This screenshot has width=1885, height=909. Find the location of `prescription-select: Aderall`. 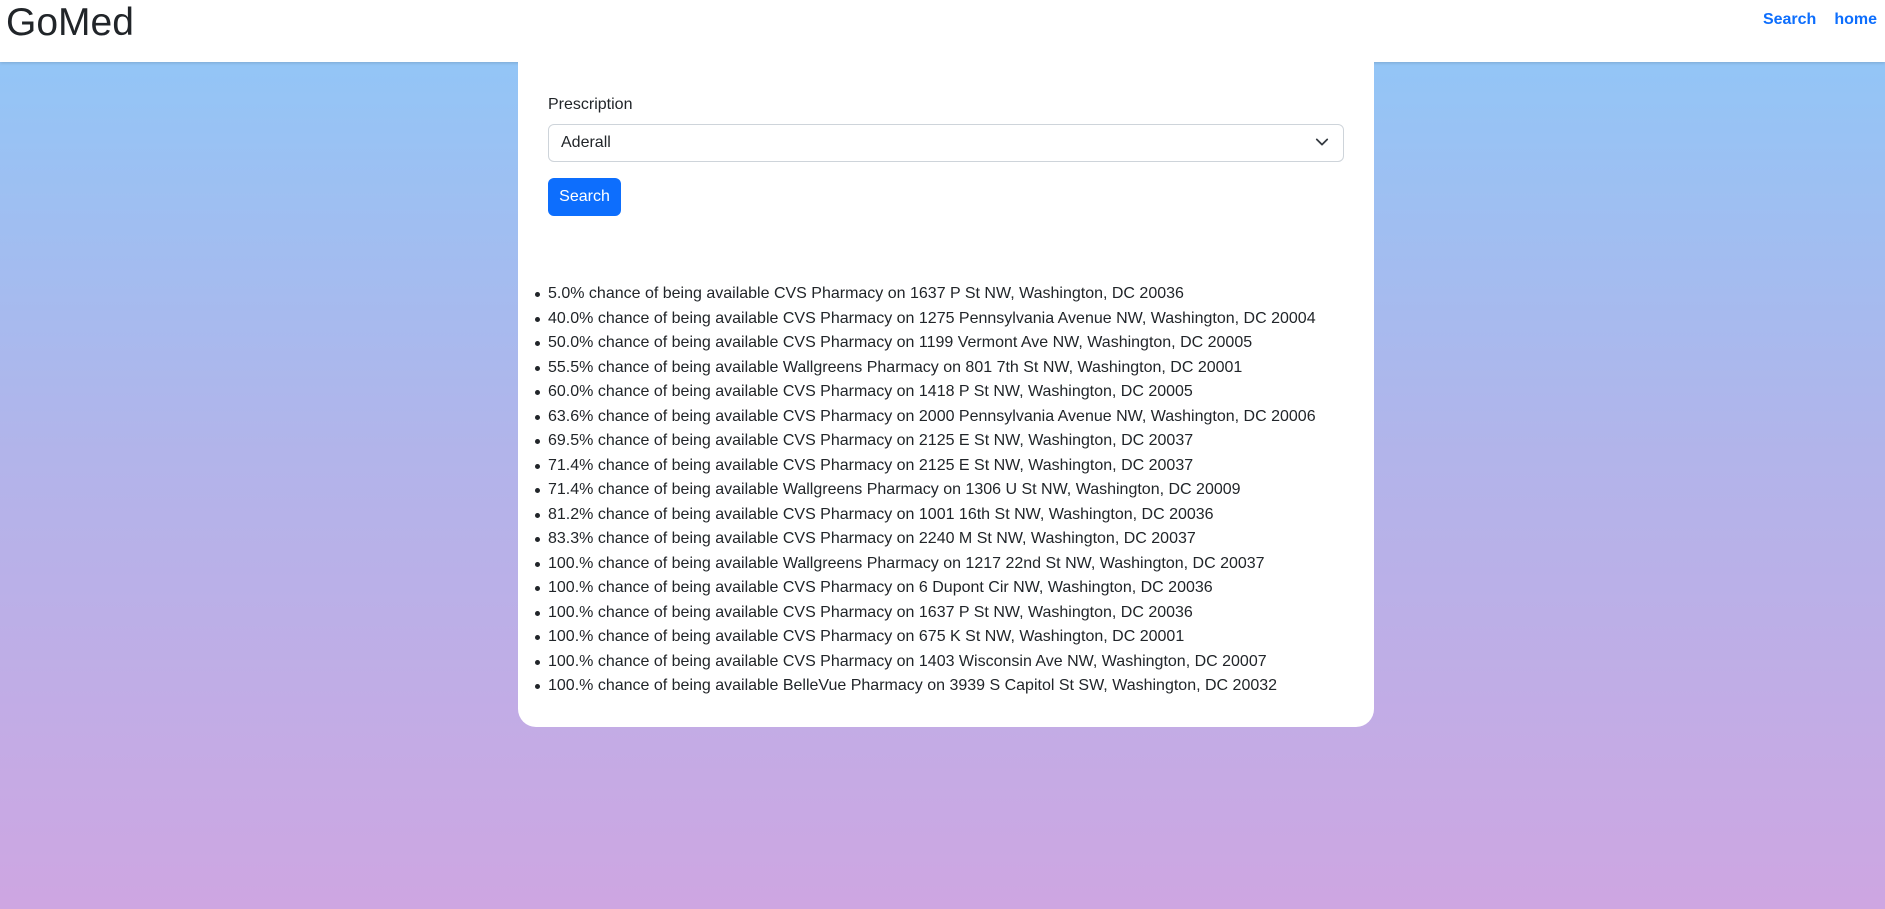

prescription-select: Aderall is located at coordinates (946, 143).